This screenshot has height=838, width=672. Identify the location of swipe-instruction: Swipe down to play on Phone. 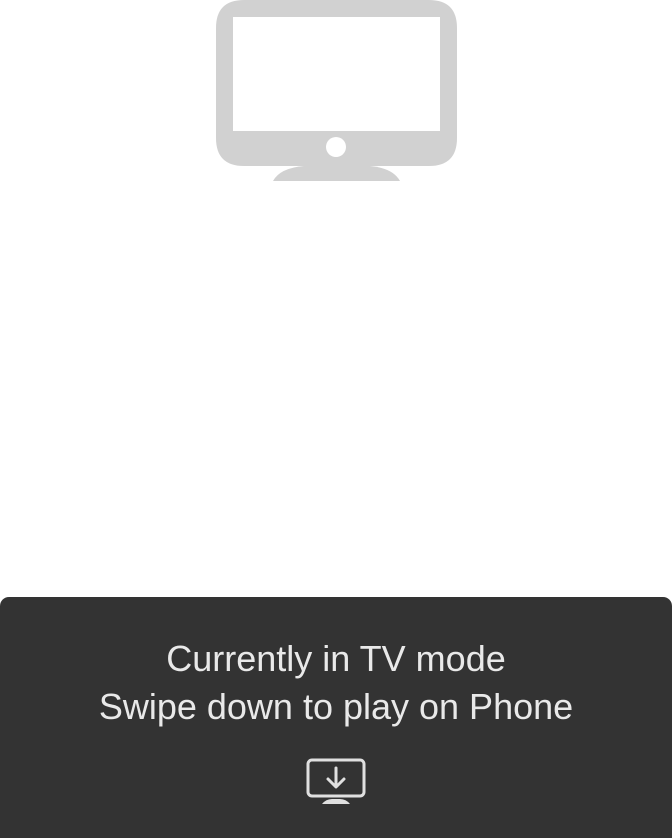
(336, 706).